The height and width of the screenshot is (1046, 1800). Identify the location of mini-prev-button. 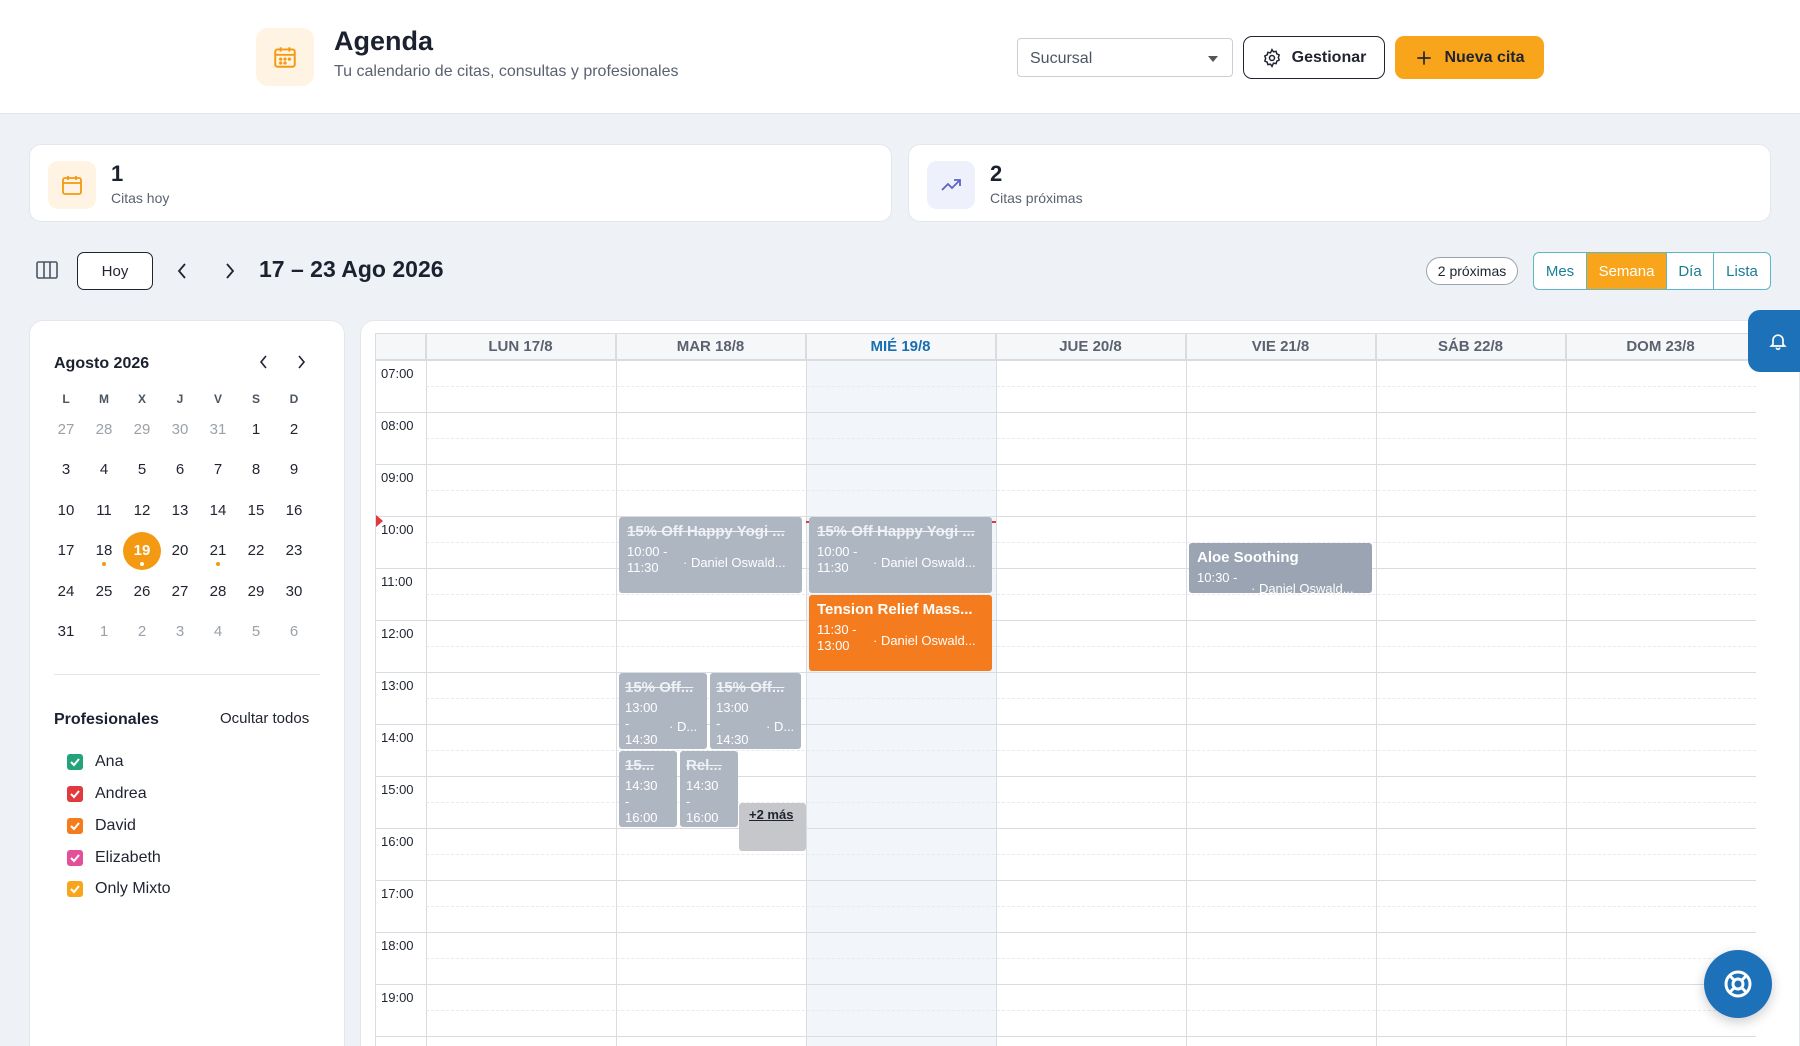
(264, 362).